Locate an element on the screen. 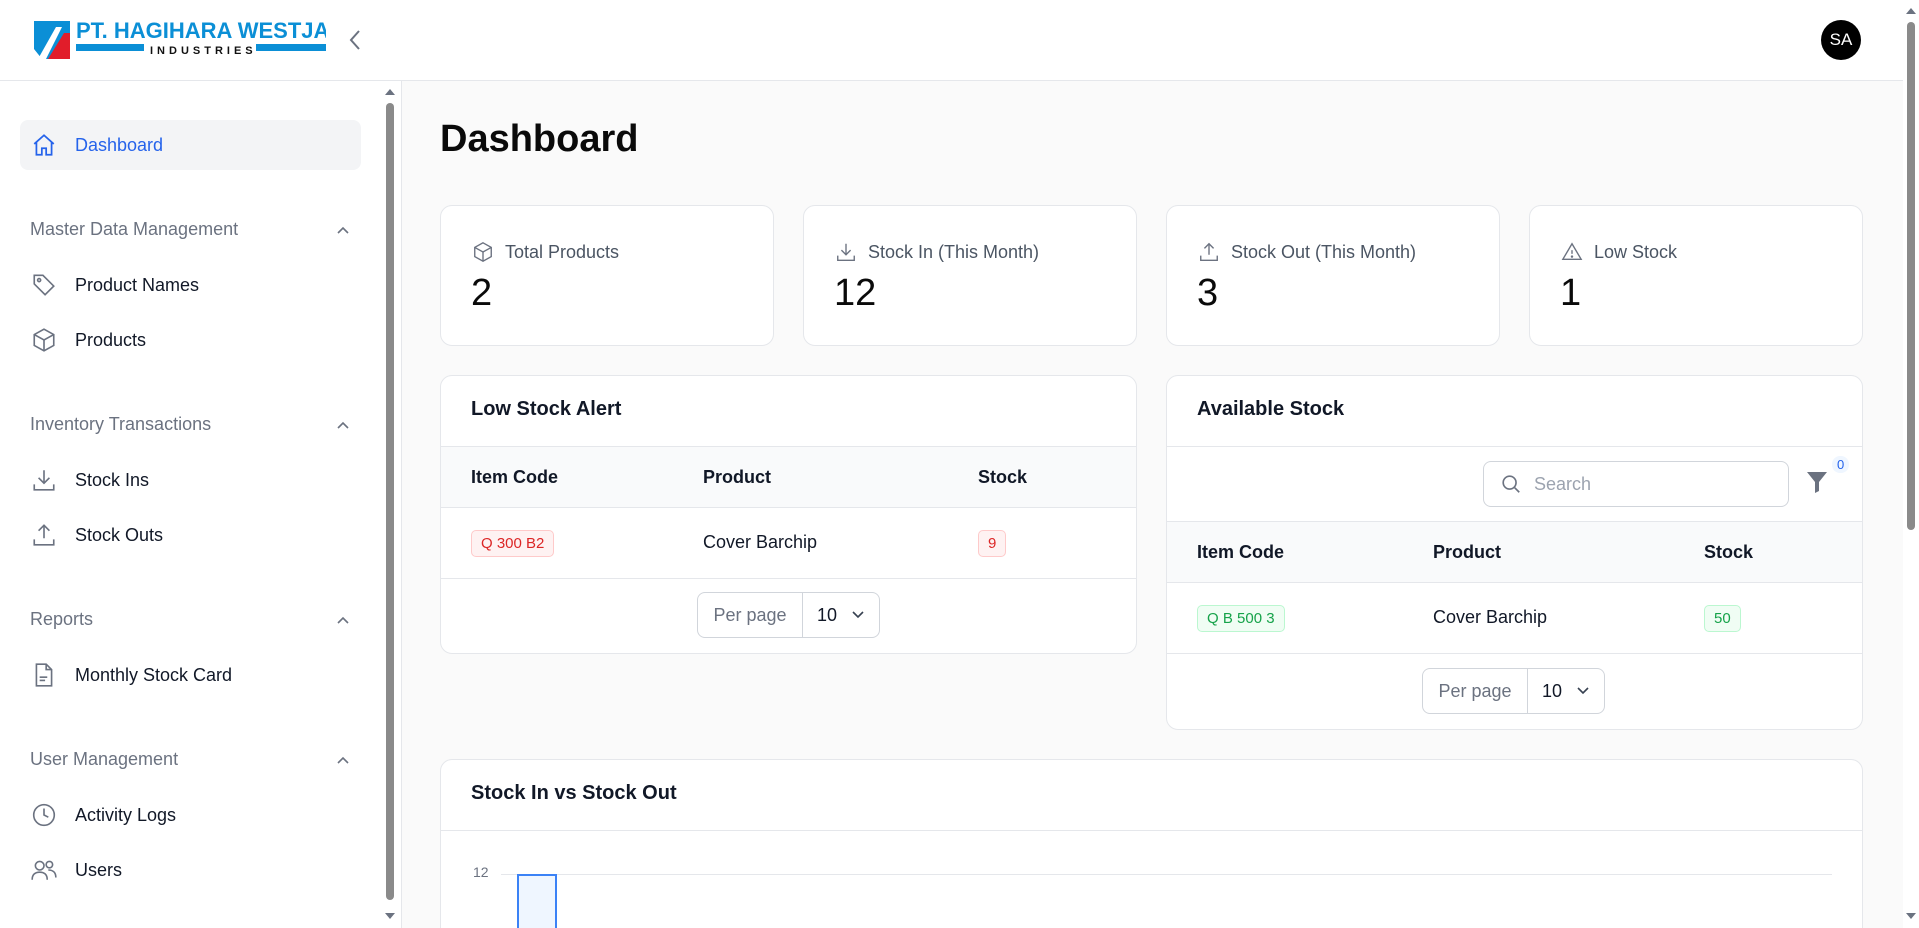 The width and height of the screenshot is (1919, 928). document-icon is located at coordinates (44, 675).